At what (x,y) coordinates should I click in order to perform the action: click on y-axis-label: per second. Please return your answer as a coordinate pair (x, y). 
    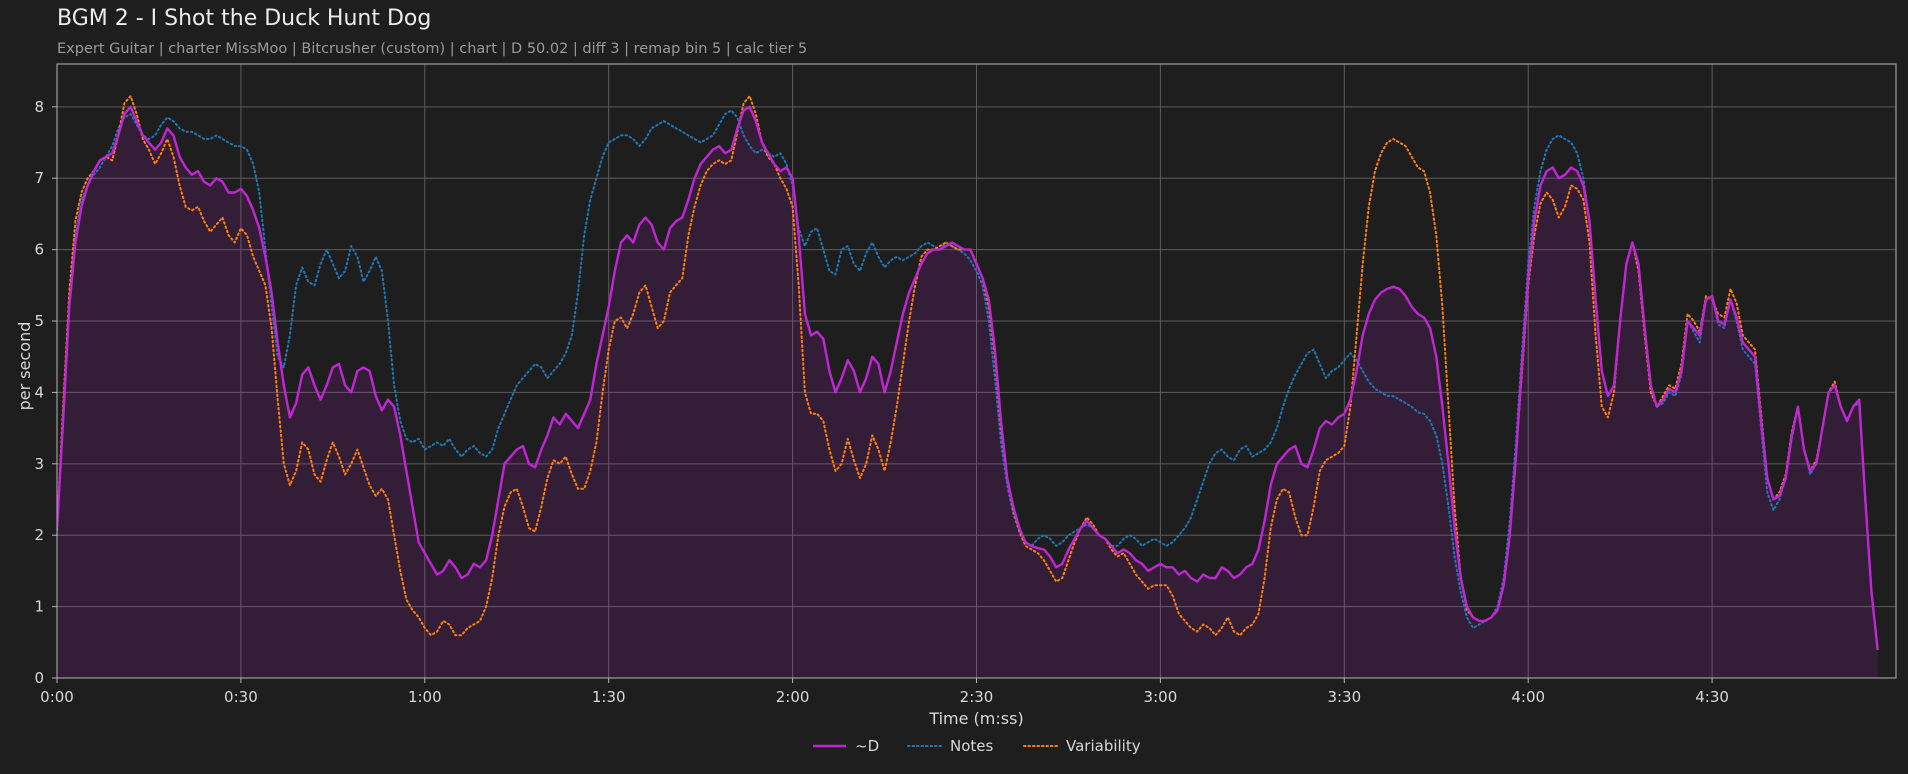
    Looking at the image, I should click on (24, 366).